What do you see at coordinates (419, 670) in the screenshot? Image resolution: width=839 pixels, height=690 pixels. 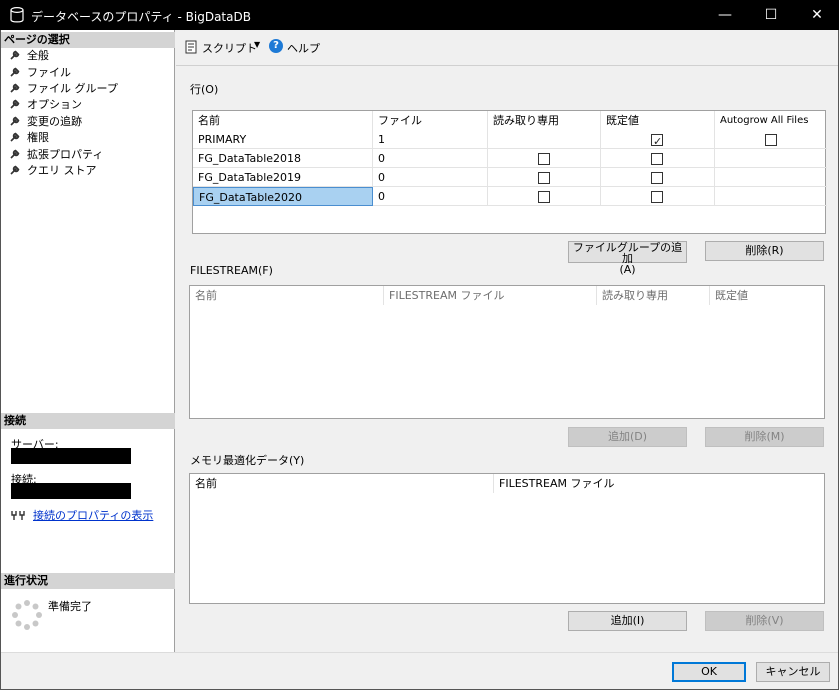 I see `dialog-footer: OK キャンセル` at bounding box center [419, 670].